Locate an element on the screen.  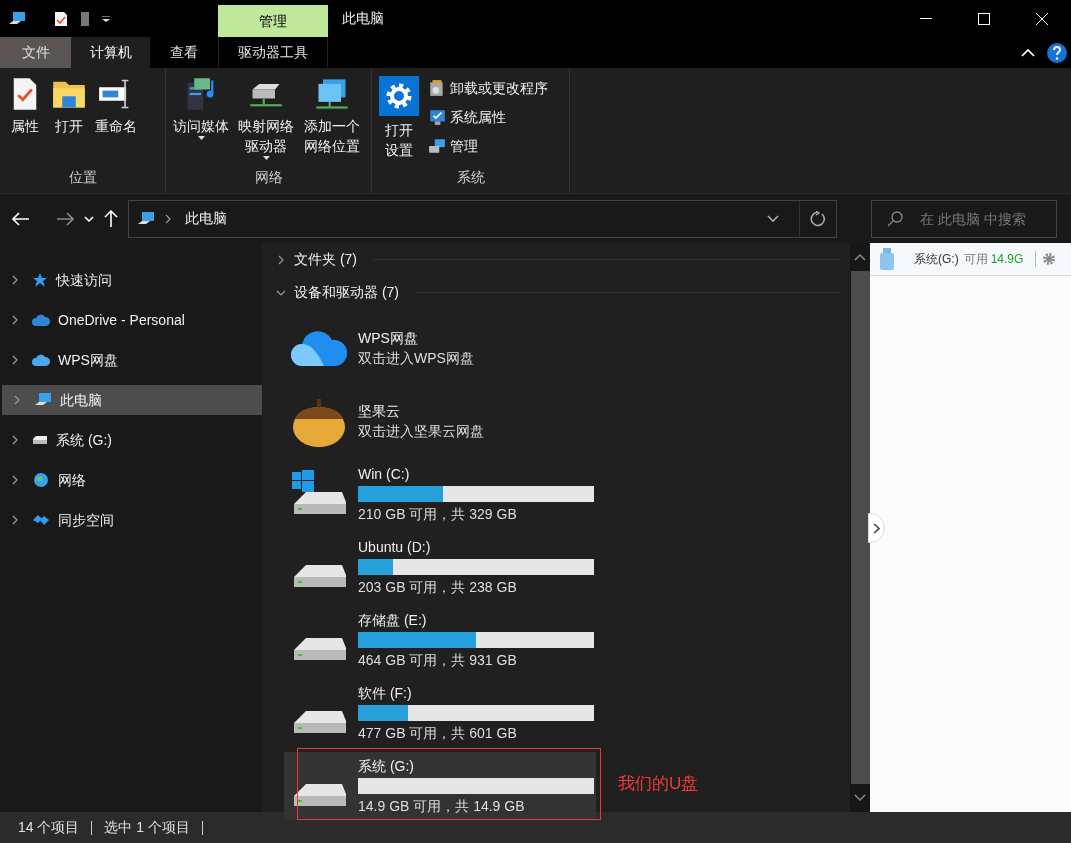
nav-item: 快速访问 is located at coordinates (131, 280).